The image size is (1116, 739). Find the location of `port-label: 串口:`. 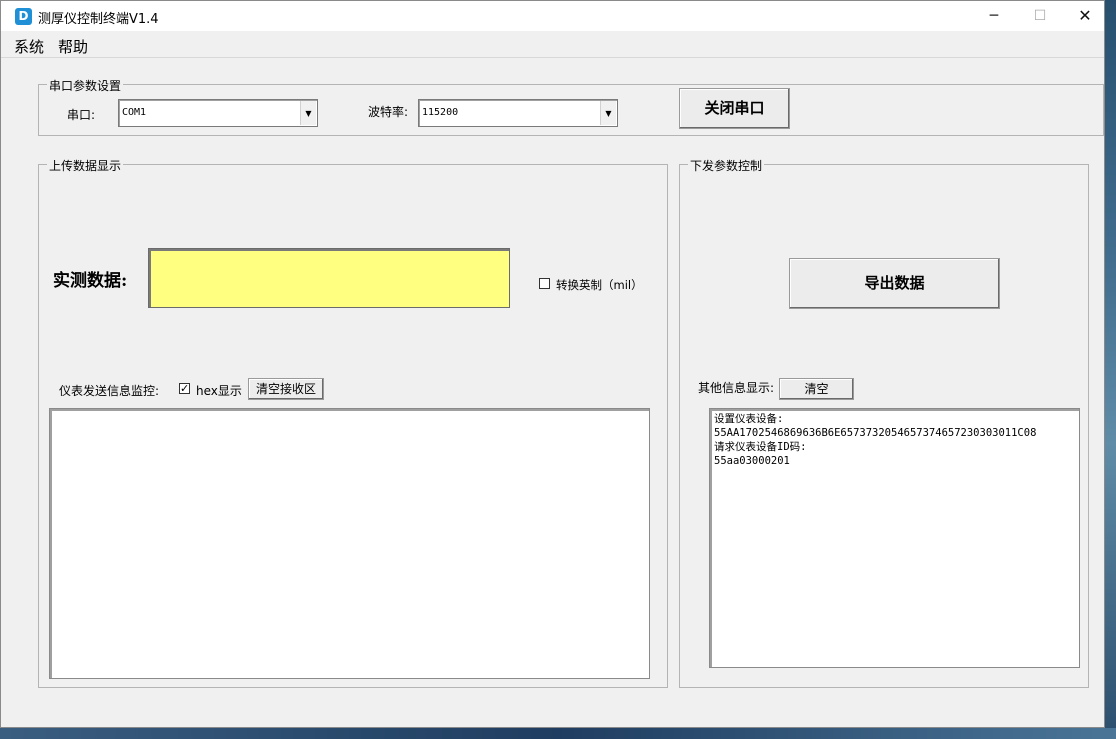

port-label: 串口: is located at coordinates (81, 115).